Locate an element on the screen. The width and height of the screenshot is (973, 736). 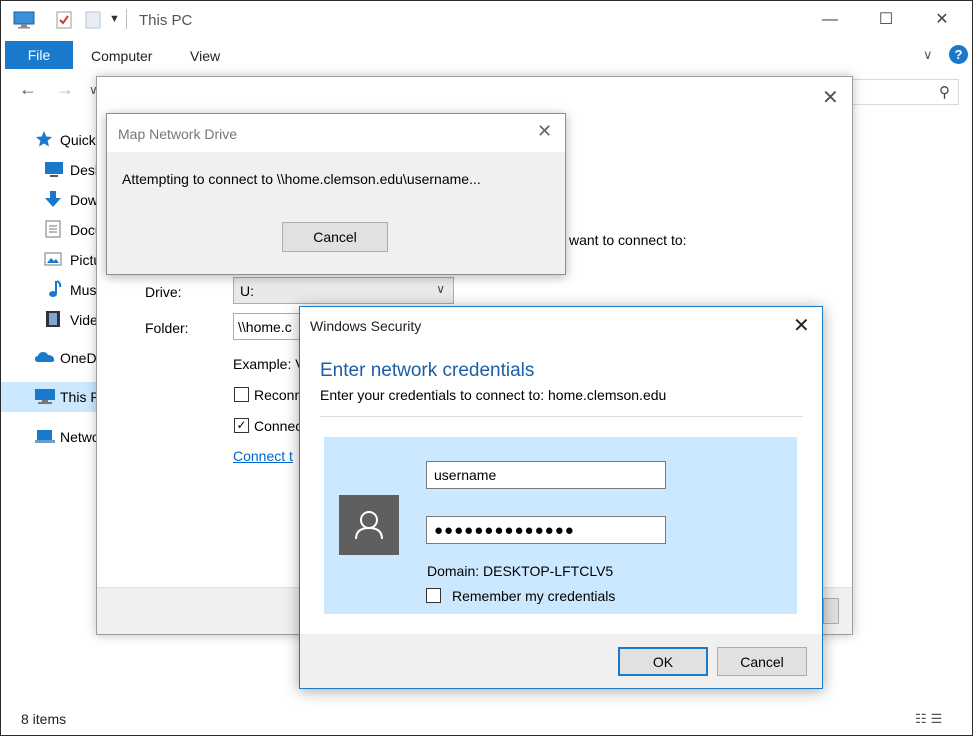
window-title: This PC is located at coordinates (166, 20).